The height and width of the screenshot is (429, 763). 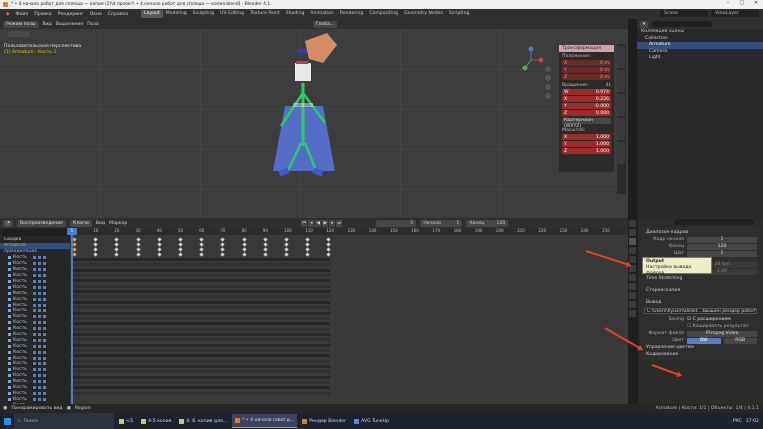 What do you see at coordinates (72, 316) in the screenshot?
I see `playhead` at bounding box center [72, 316].